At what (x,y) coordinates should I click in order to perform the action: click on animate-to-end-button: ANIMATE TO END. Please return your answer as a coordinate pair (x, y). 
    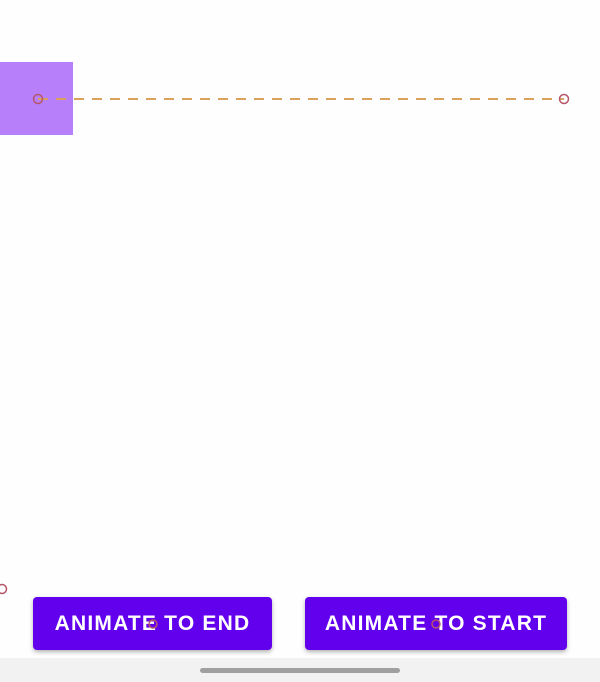
    Looking at the image, I should click on (152, 623).